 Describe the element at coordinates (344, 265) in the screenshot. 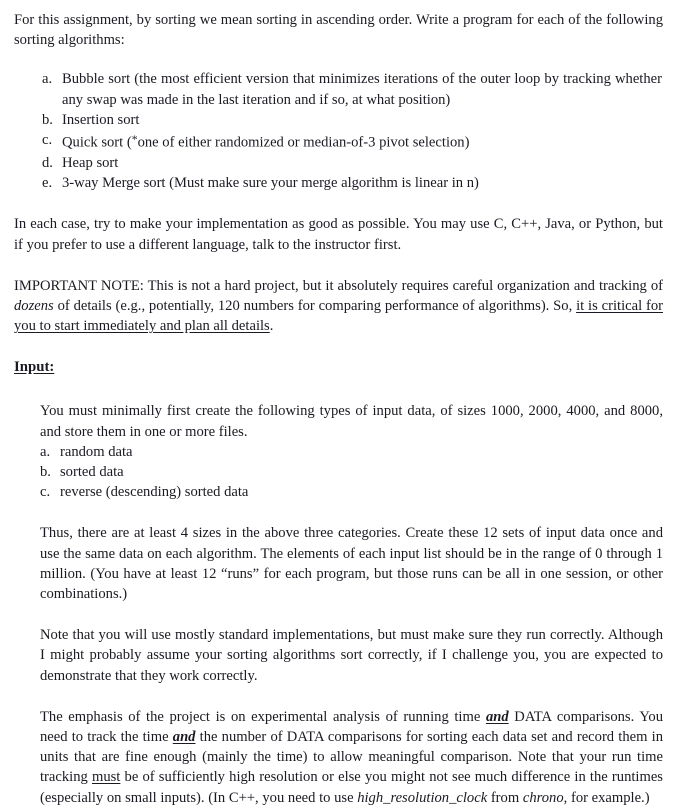

I see `spacer-before-note` at that location.